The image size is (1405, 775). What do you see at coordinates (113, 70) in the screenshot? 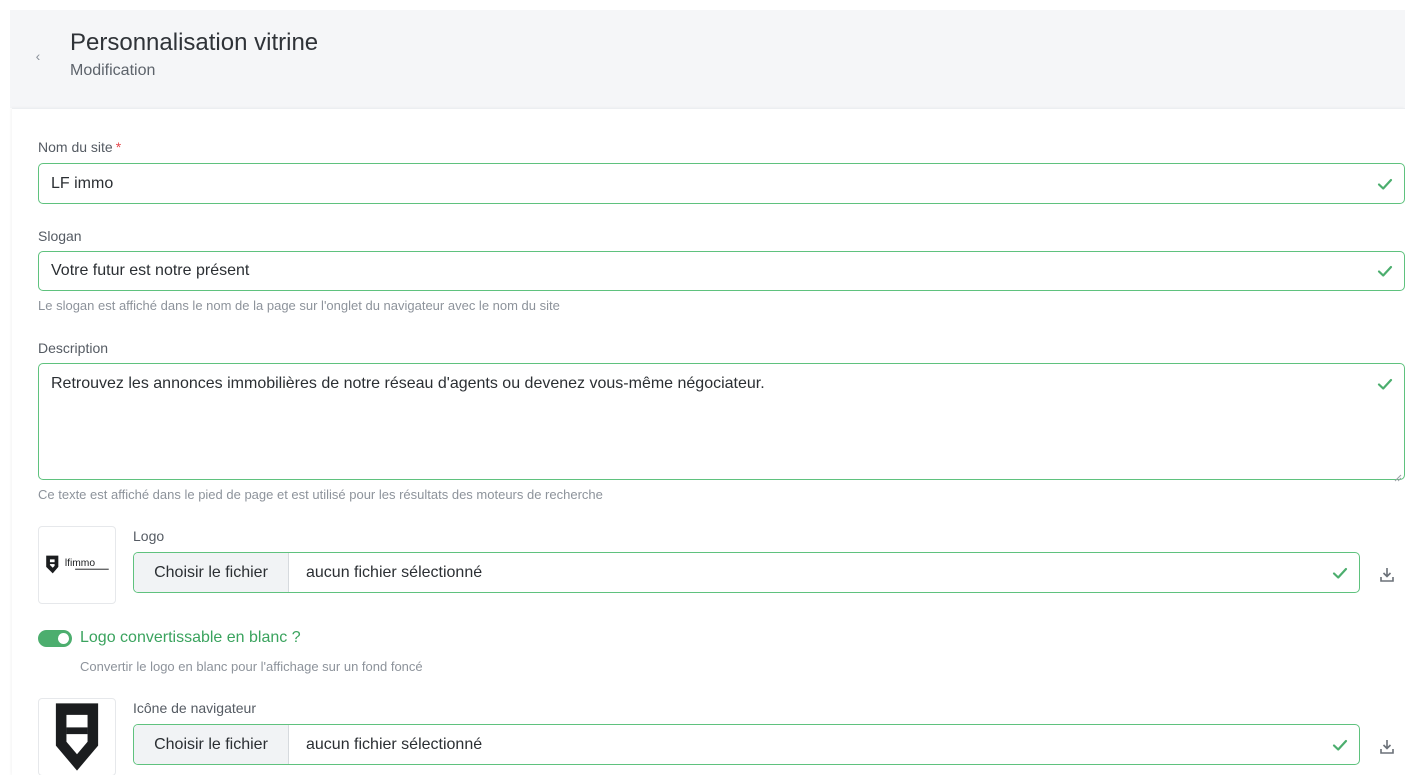
I see `page-subtitle: Modification` at bounding box center [113, 70].